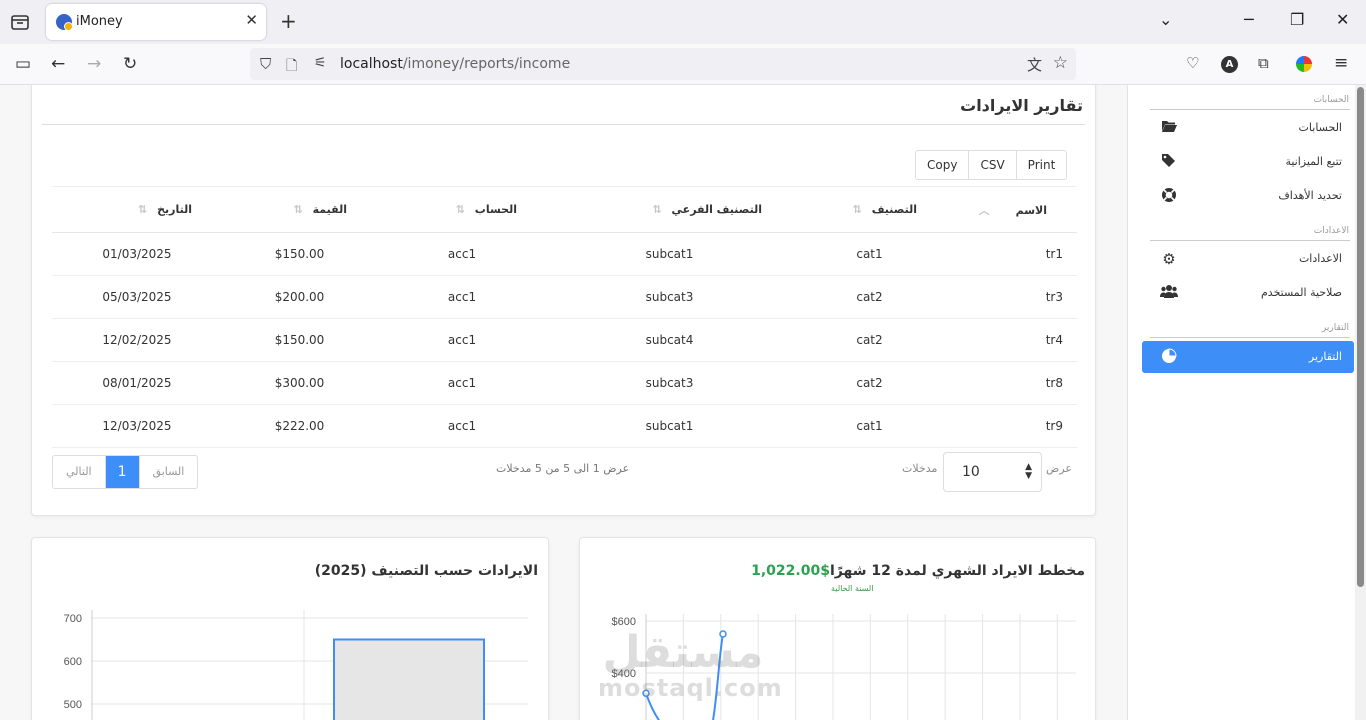  What do you see at coordinates (1341, 63) in the screenshot?
I see `menu-icon: ≡` at bounding box center [1341, 63].